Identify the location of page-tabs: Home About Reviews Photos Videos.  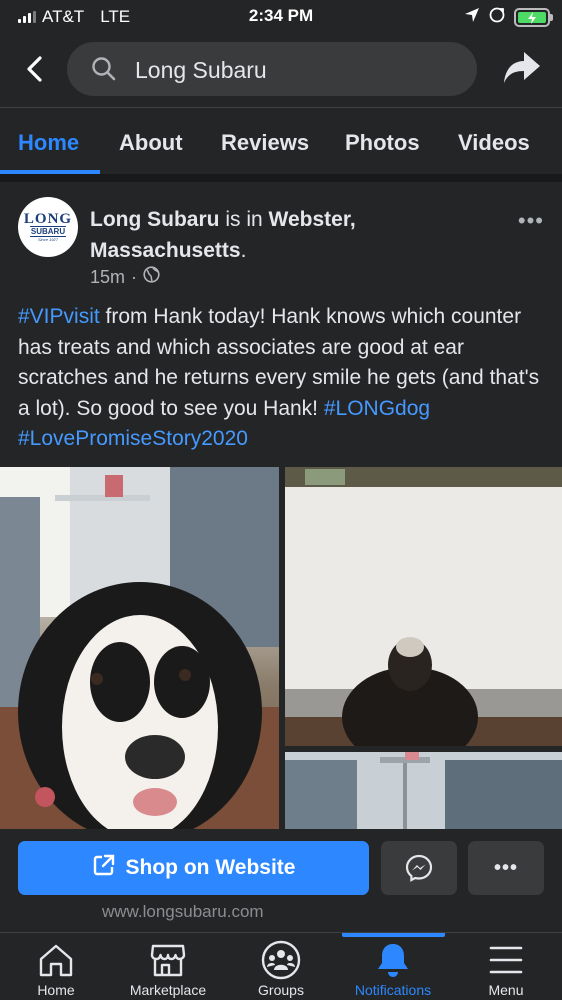
(281, 141).